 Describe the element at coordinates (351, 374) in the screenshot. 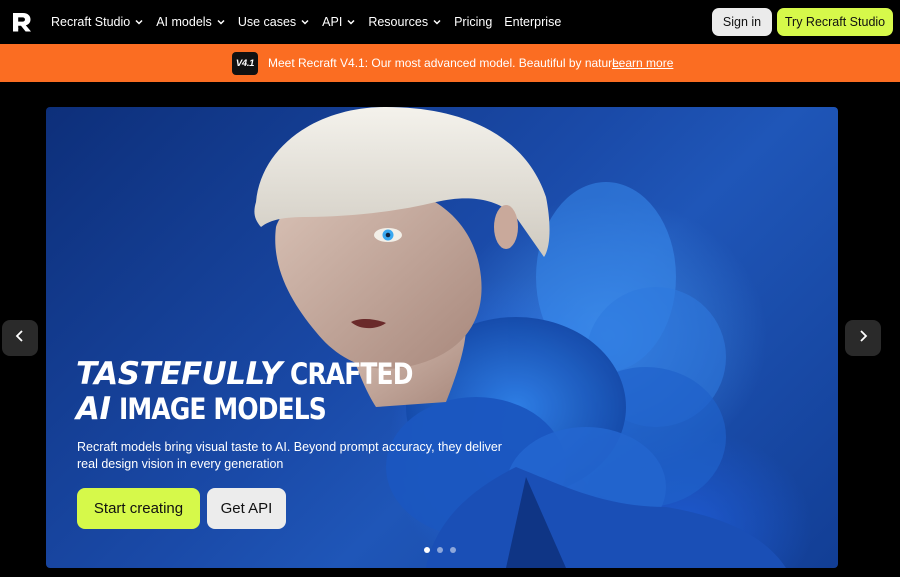

I see `headline-word-regular: CRAFTED` at that location.